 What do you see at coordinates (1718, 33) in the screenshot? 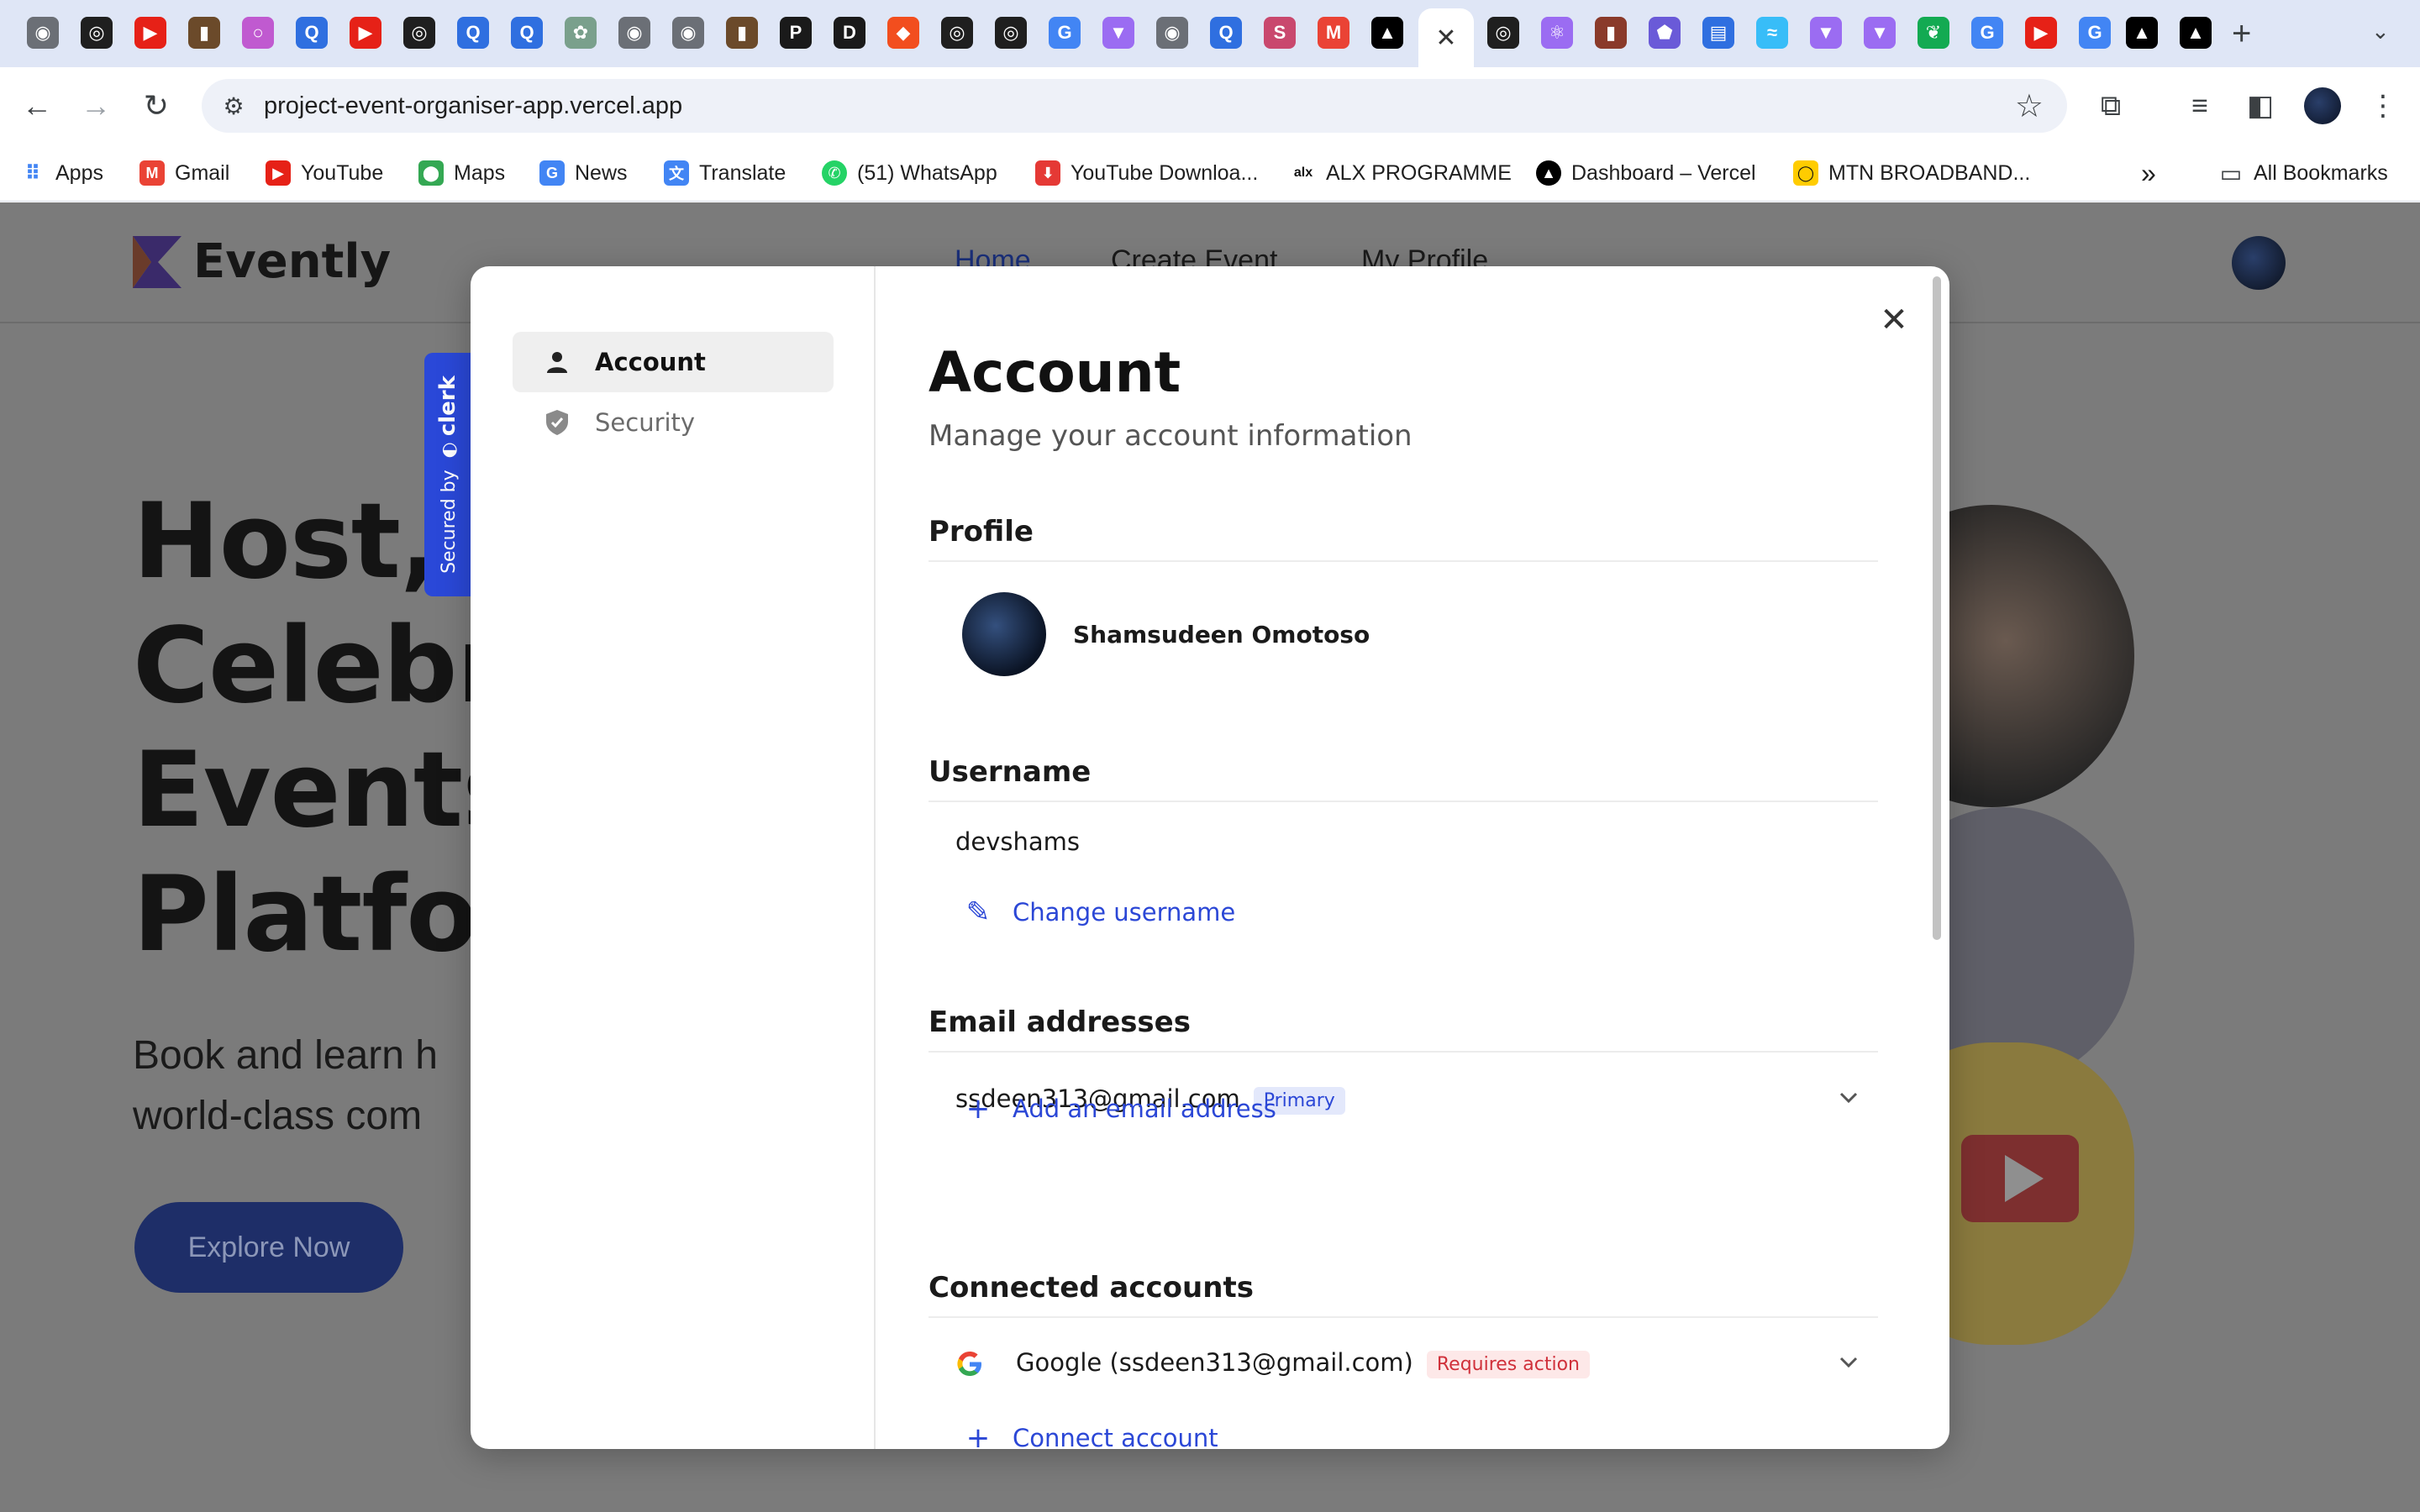
I see `tab-favicon-chart: ▤` at bounding box center [1718, 33].